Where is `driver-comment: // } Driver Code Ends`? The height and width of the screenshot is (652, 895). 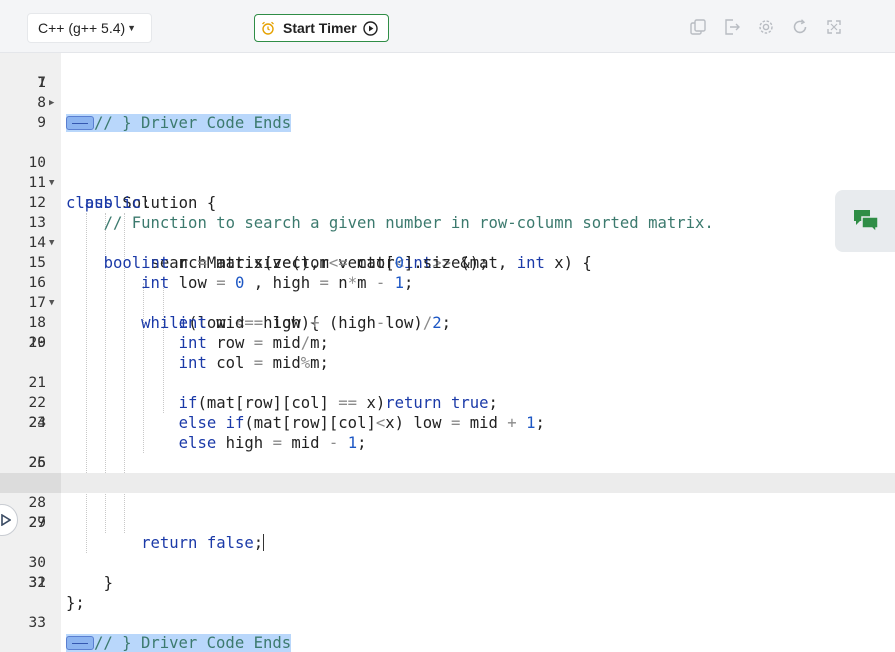
driver-comment: // } Driver Code Ends is located at coordinates (193, 643).